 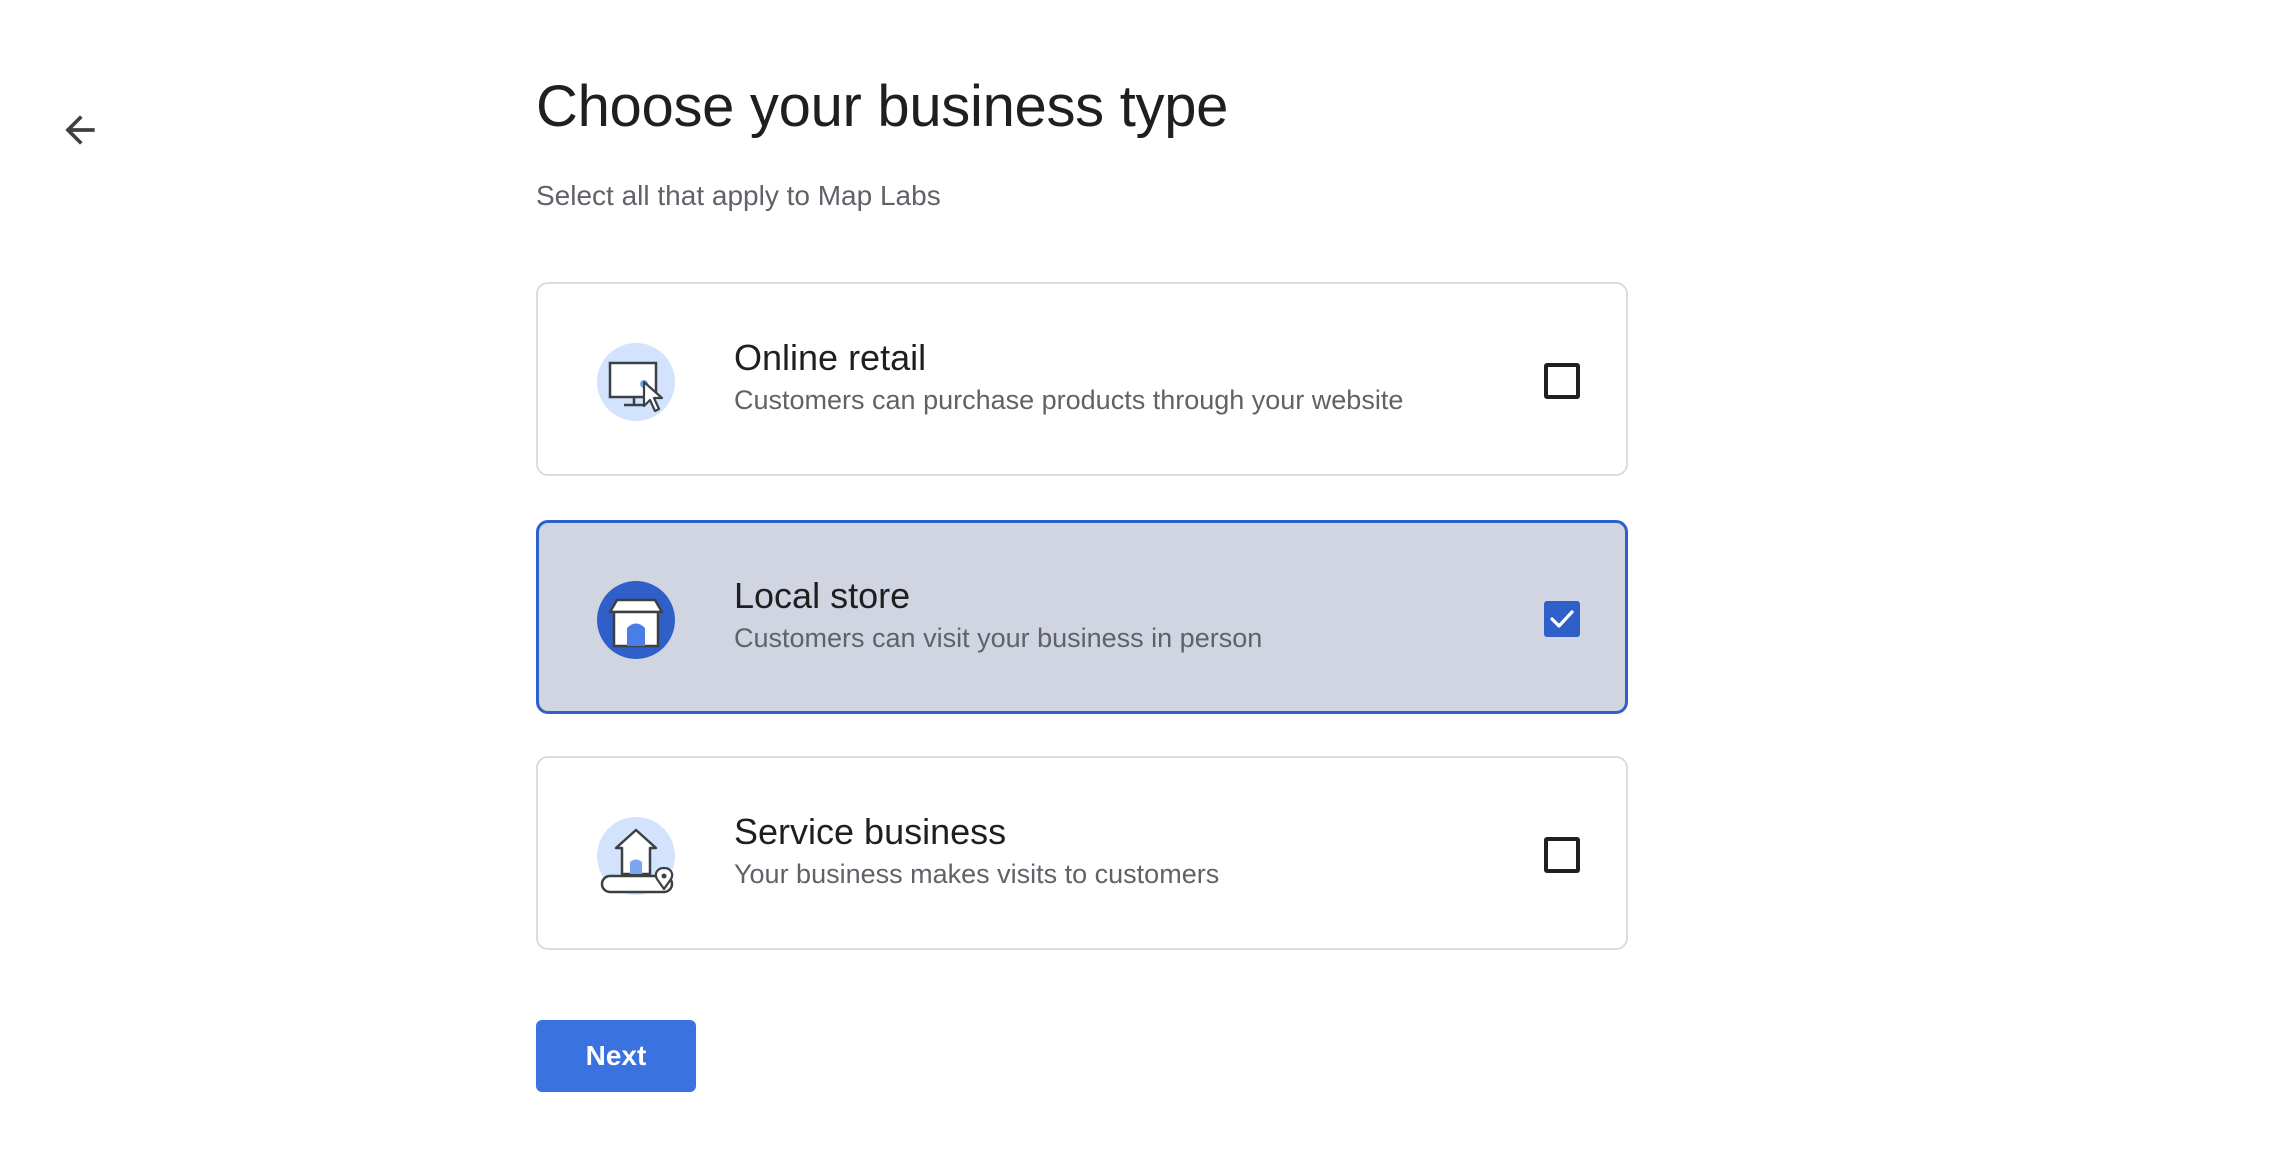 What do you see at coordinates (636, 382) in the screenshot?
I see `monitor-cursor-icon` at bounding box center [636, 382].